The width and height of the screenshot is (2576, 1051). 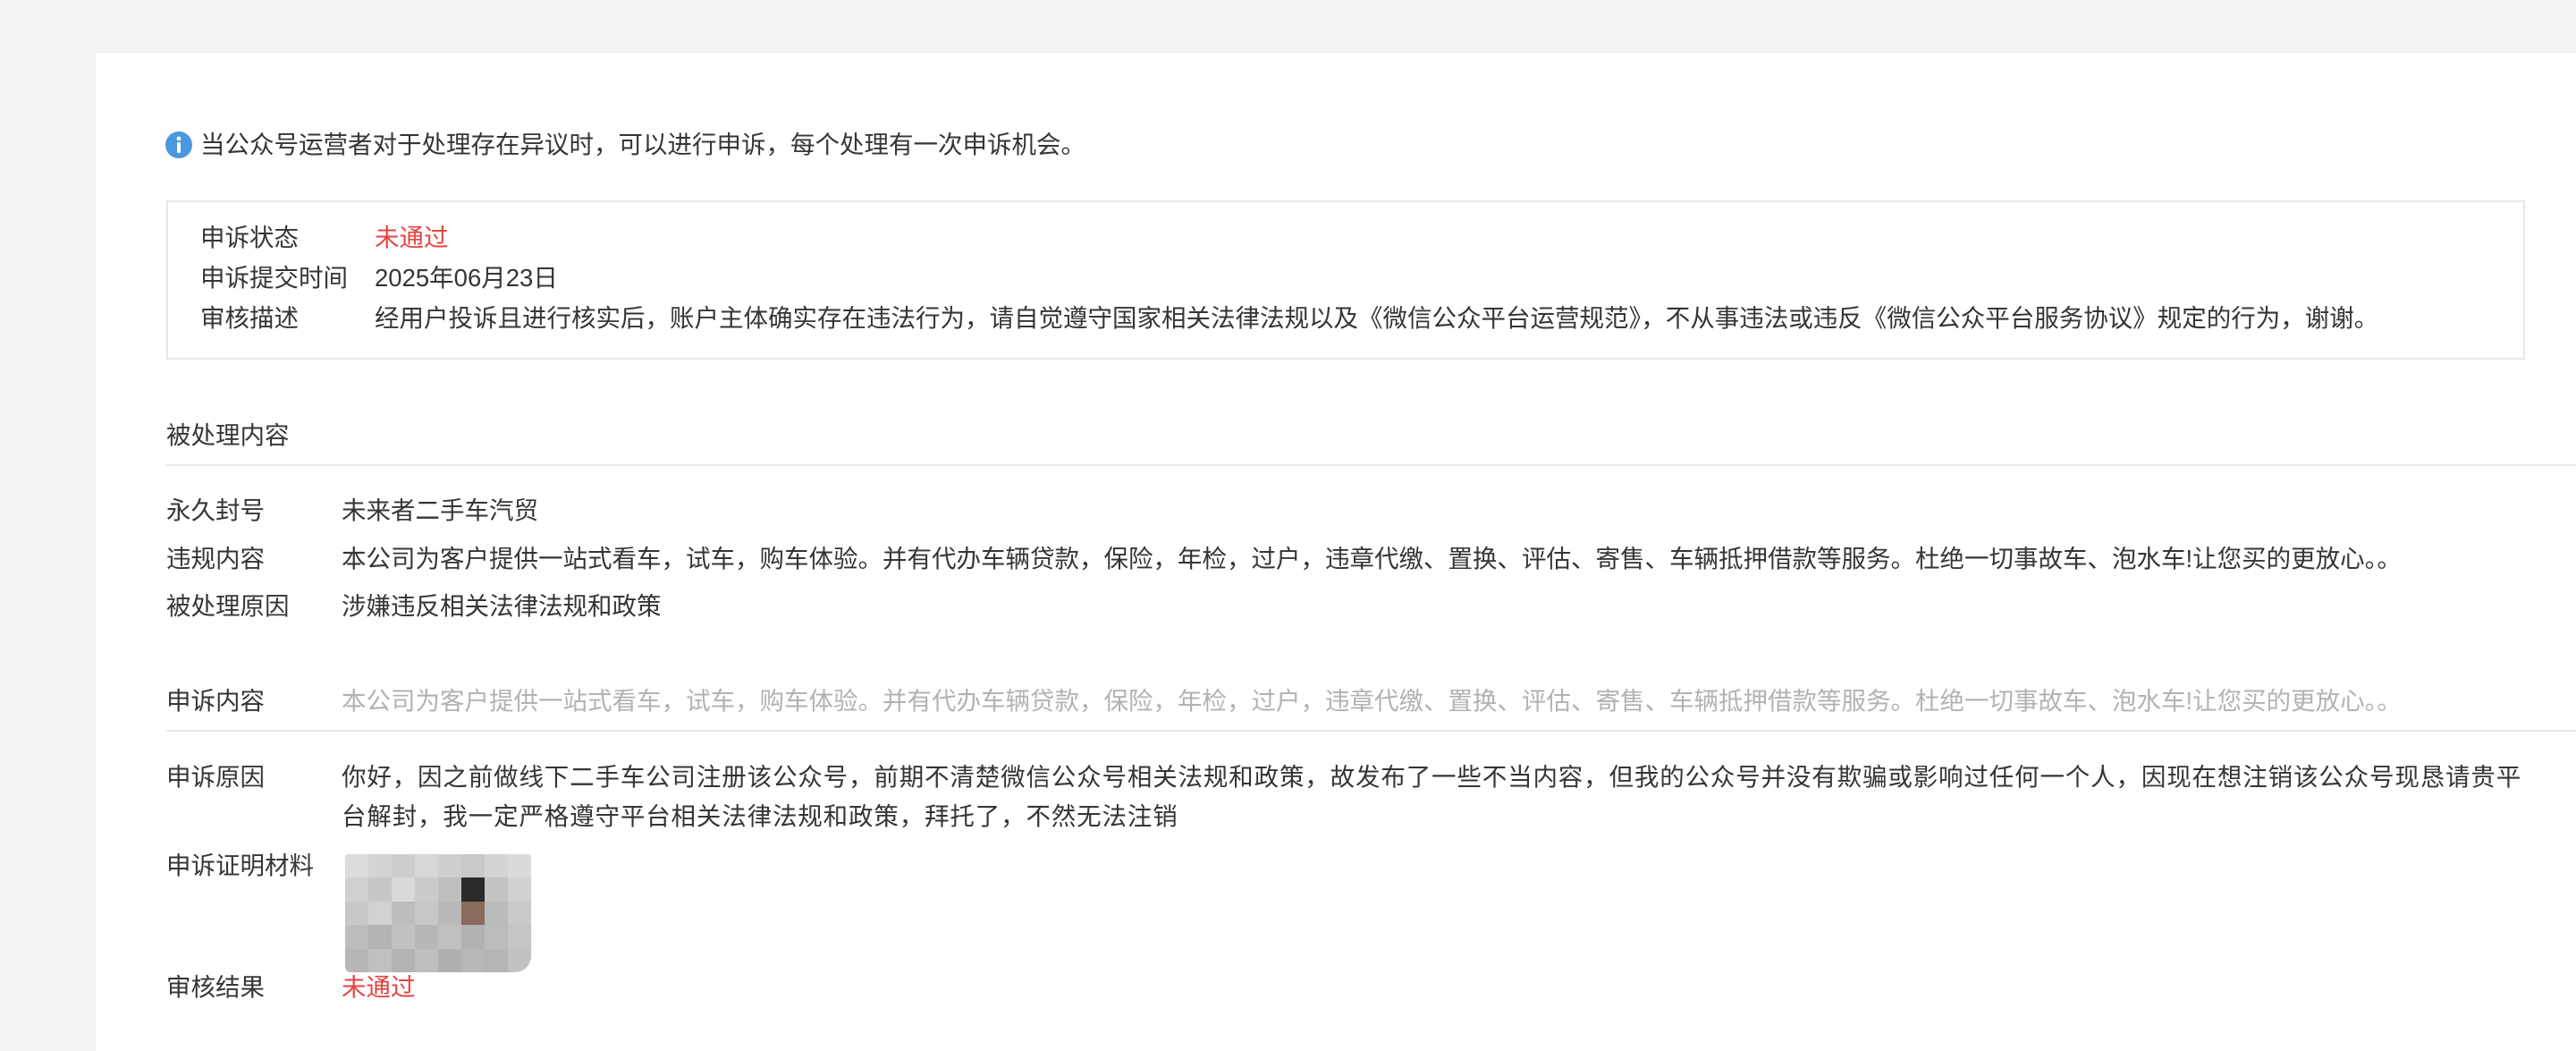 What do you see at coordinates (466, 278) in the screenshot?
I see `appeal-submit-time-value: 2025年06月23日` at bounding box center [466, 278].